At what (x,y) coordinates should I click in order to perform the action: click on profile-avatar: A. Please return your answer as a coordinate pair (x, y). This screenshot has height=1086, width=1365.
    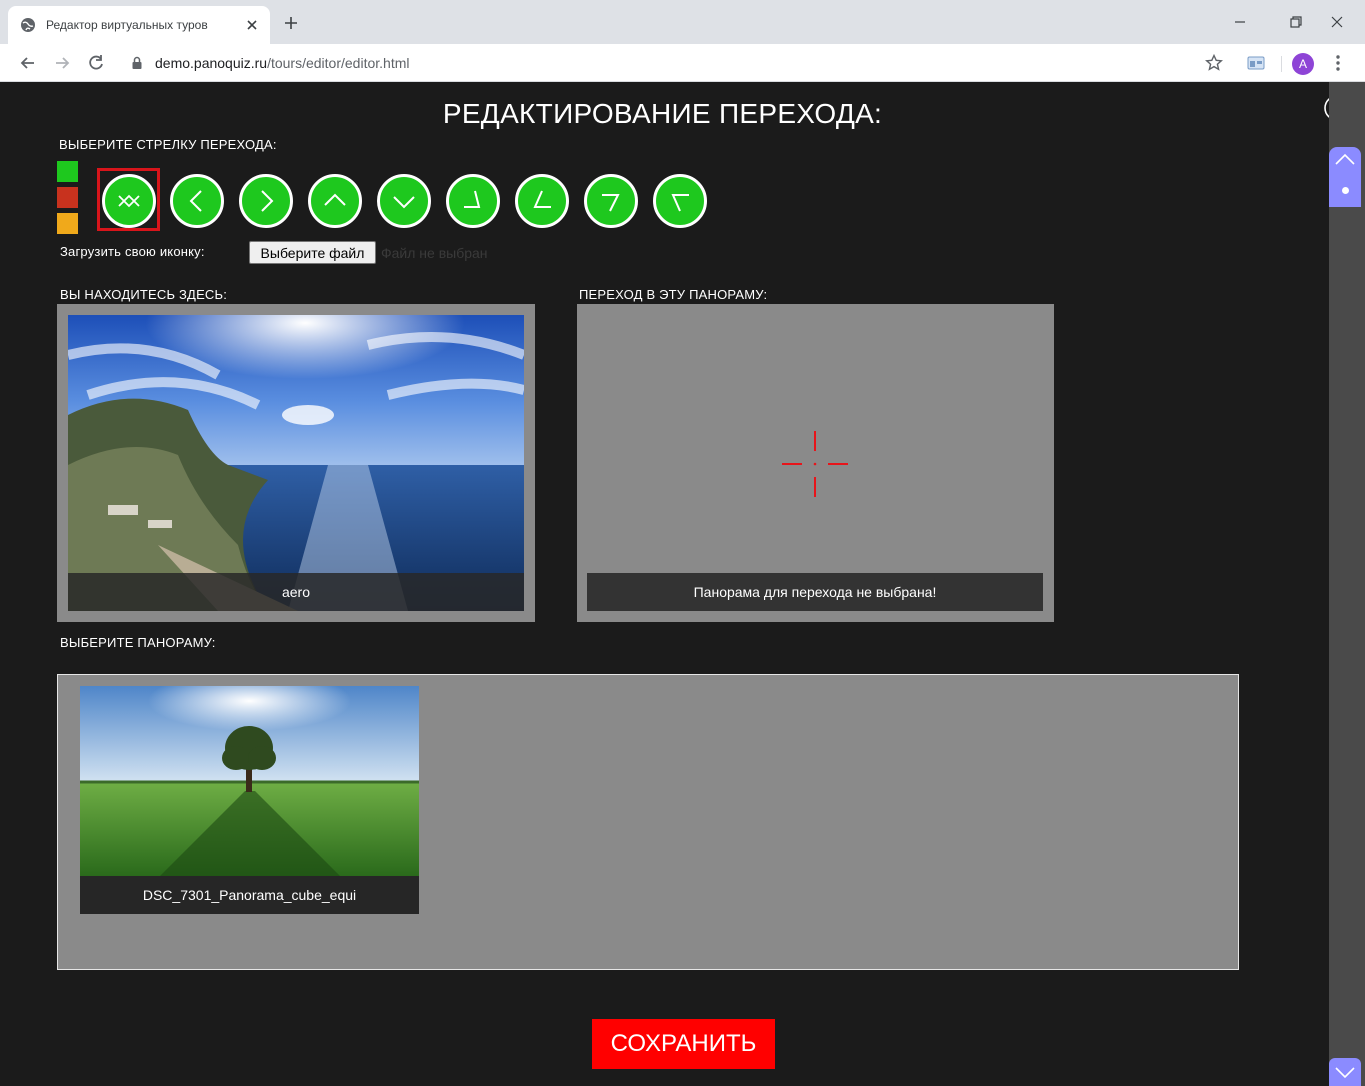
    Looking at the image, I should click on (1303, 64).